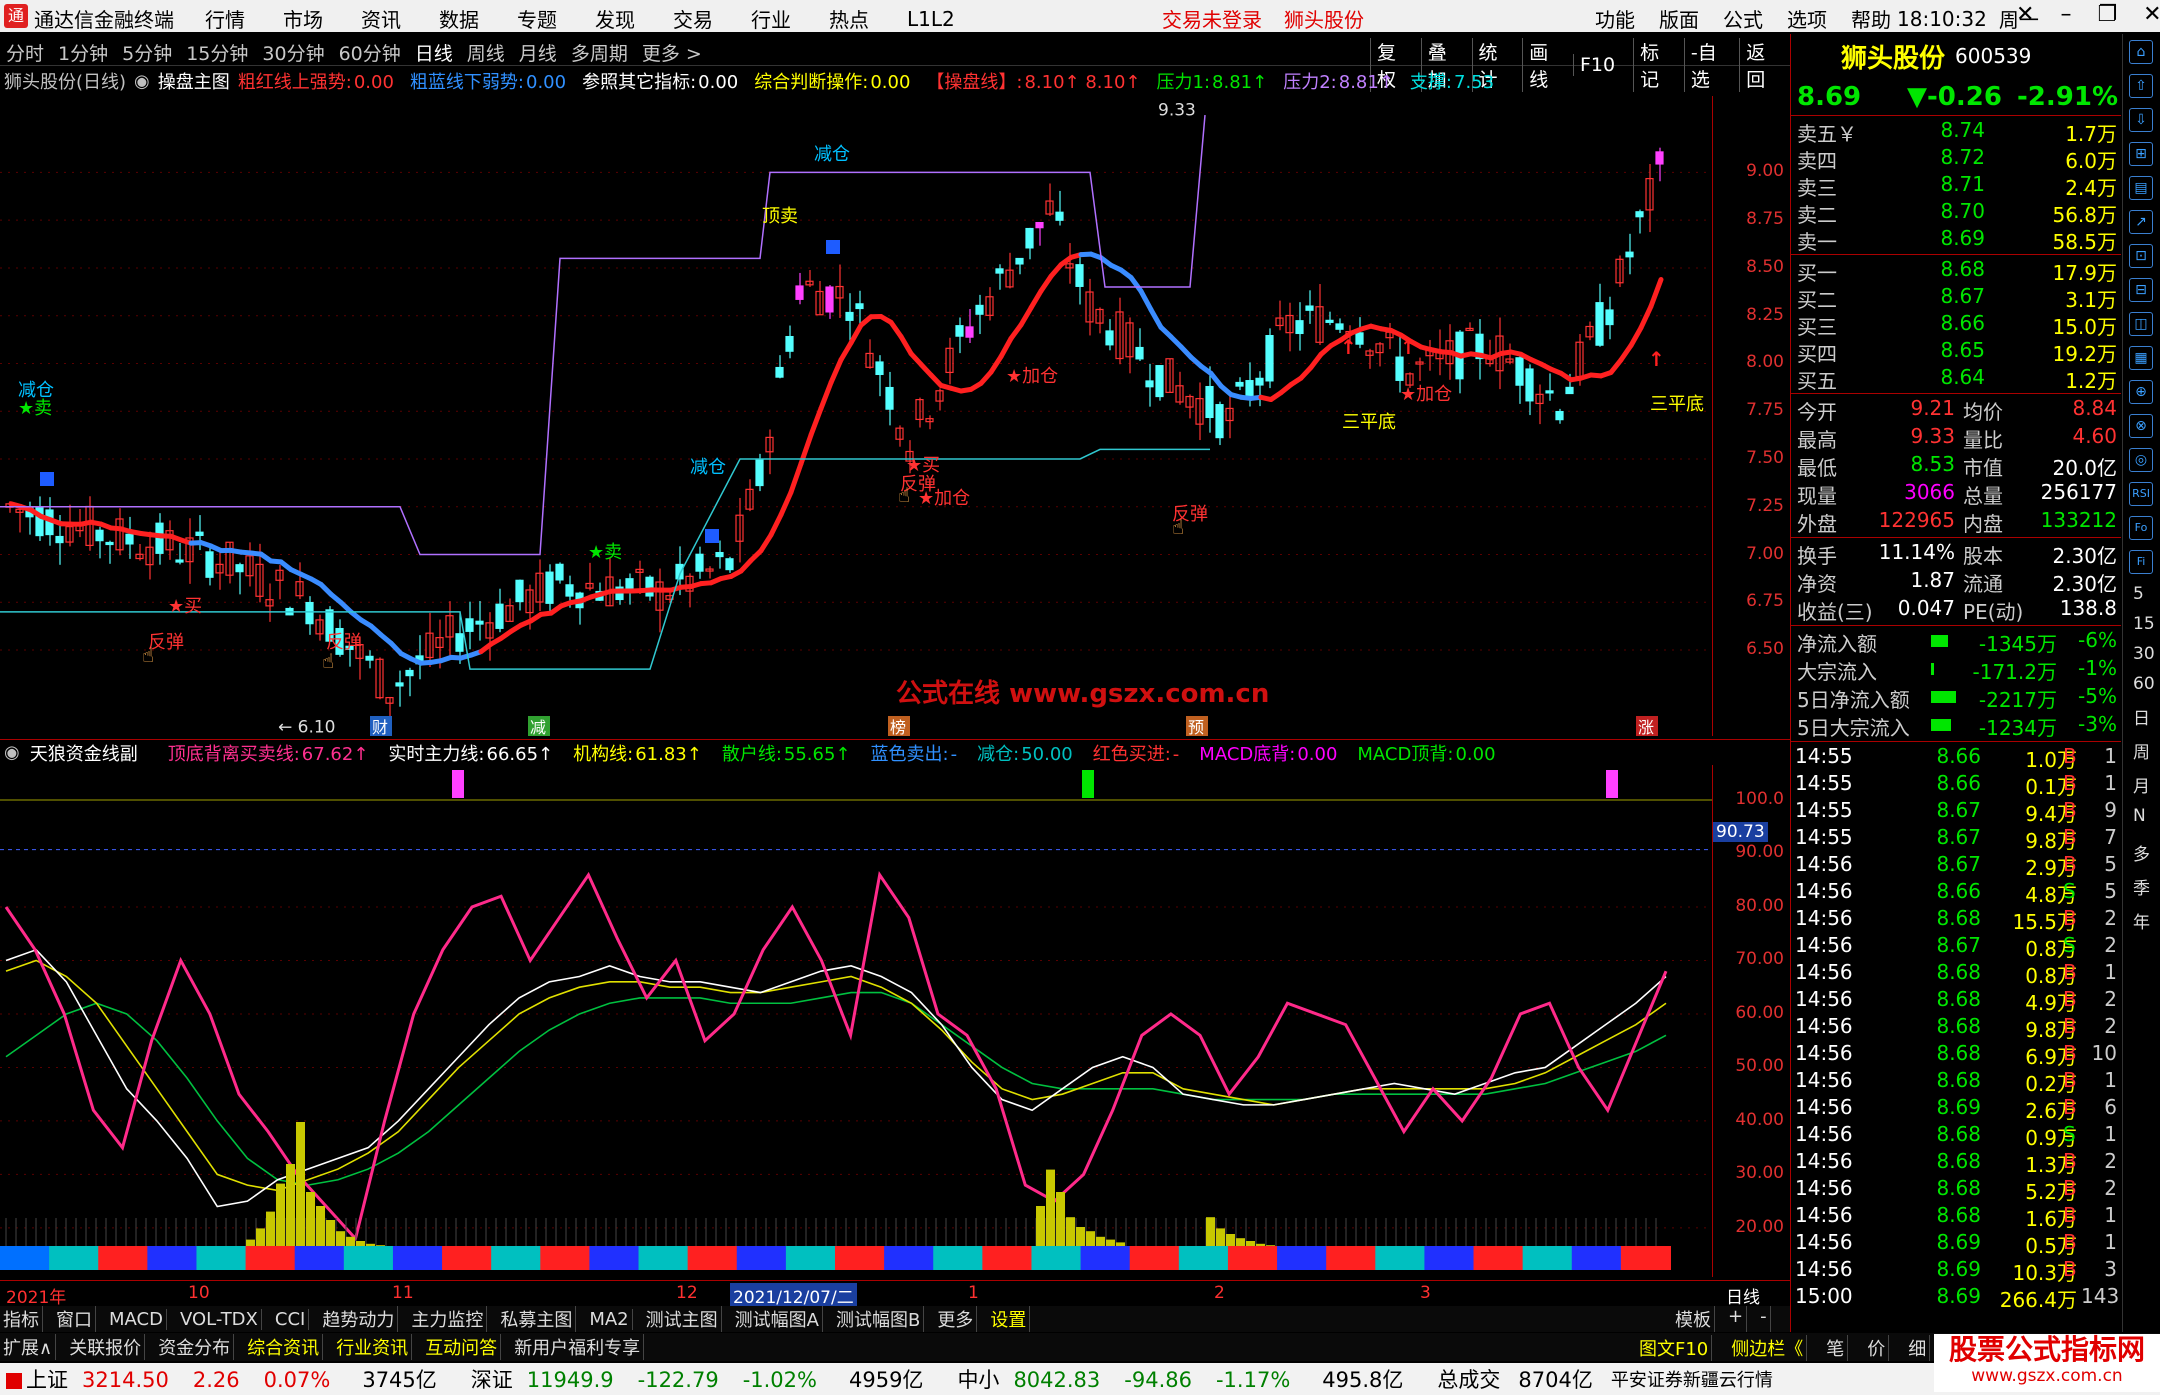 Image resolution: width=2160 pixels, height=1395 pixels. I want to click on side-tool-icon: RSI, so click(2141, 494).